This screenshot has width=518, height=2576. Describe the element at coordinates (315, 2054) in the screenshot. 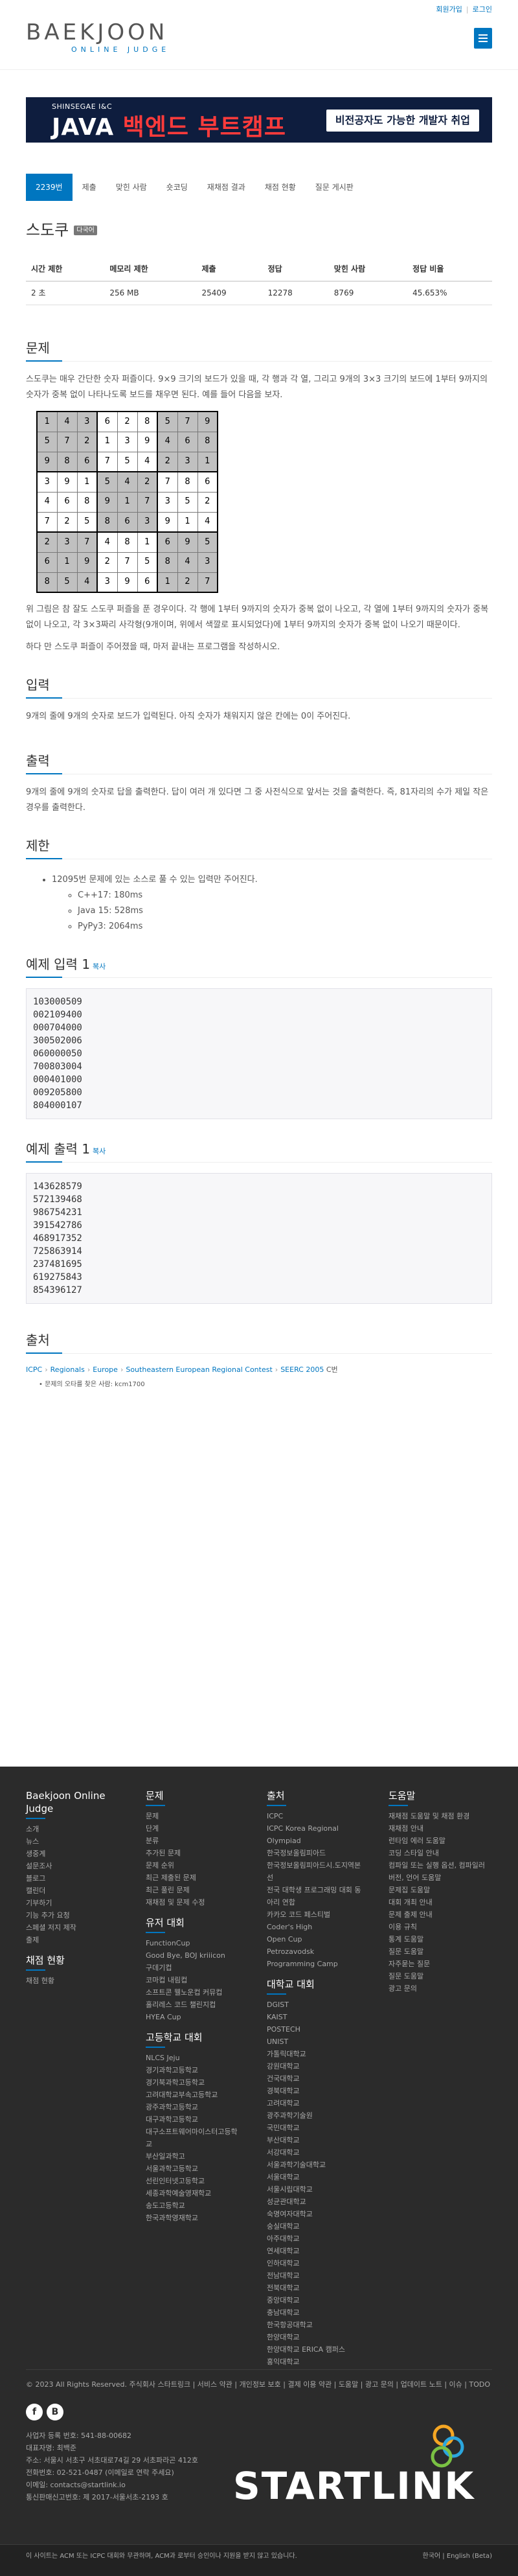

I see `footer-link: 가톨릭대학교` at that location.